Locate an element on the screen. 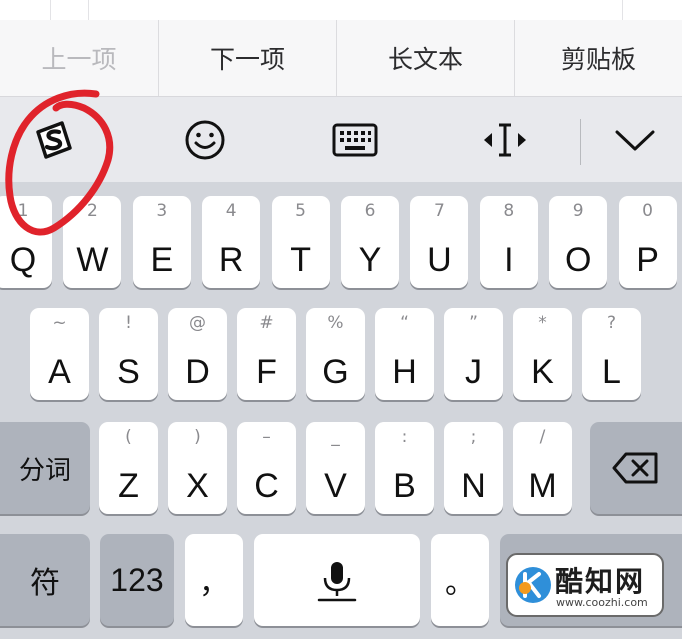 The height and width of the screenshot is (639, 682). key-u: 7U is located at coordinates (439, 242).